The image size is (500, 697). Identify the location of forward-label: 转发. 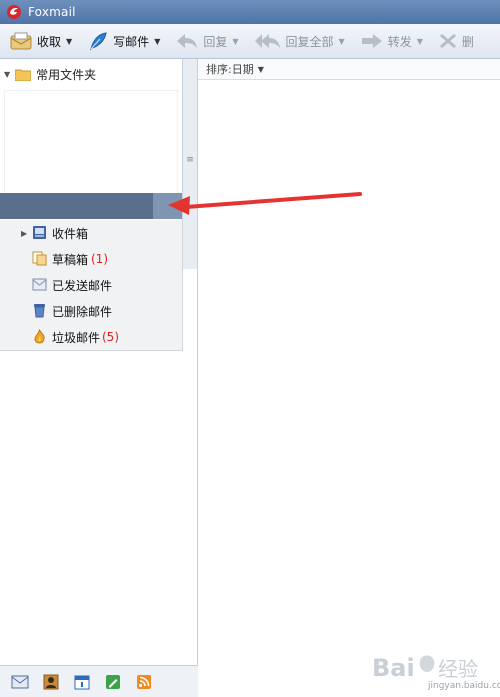
(399, 41).